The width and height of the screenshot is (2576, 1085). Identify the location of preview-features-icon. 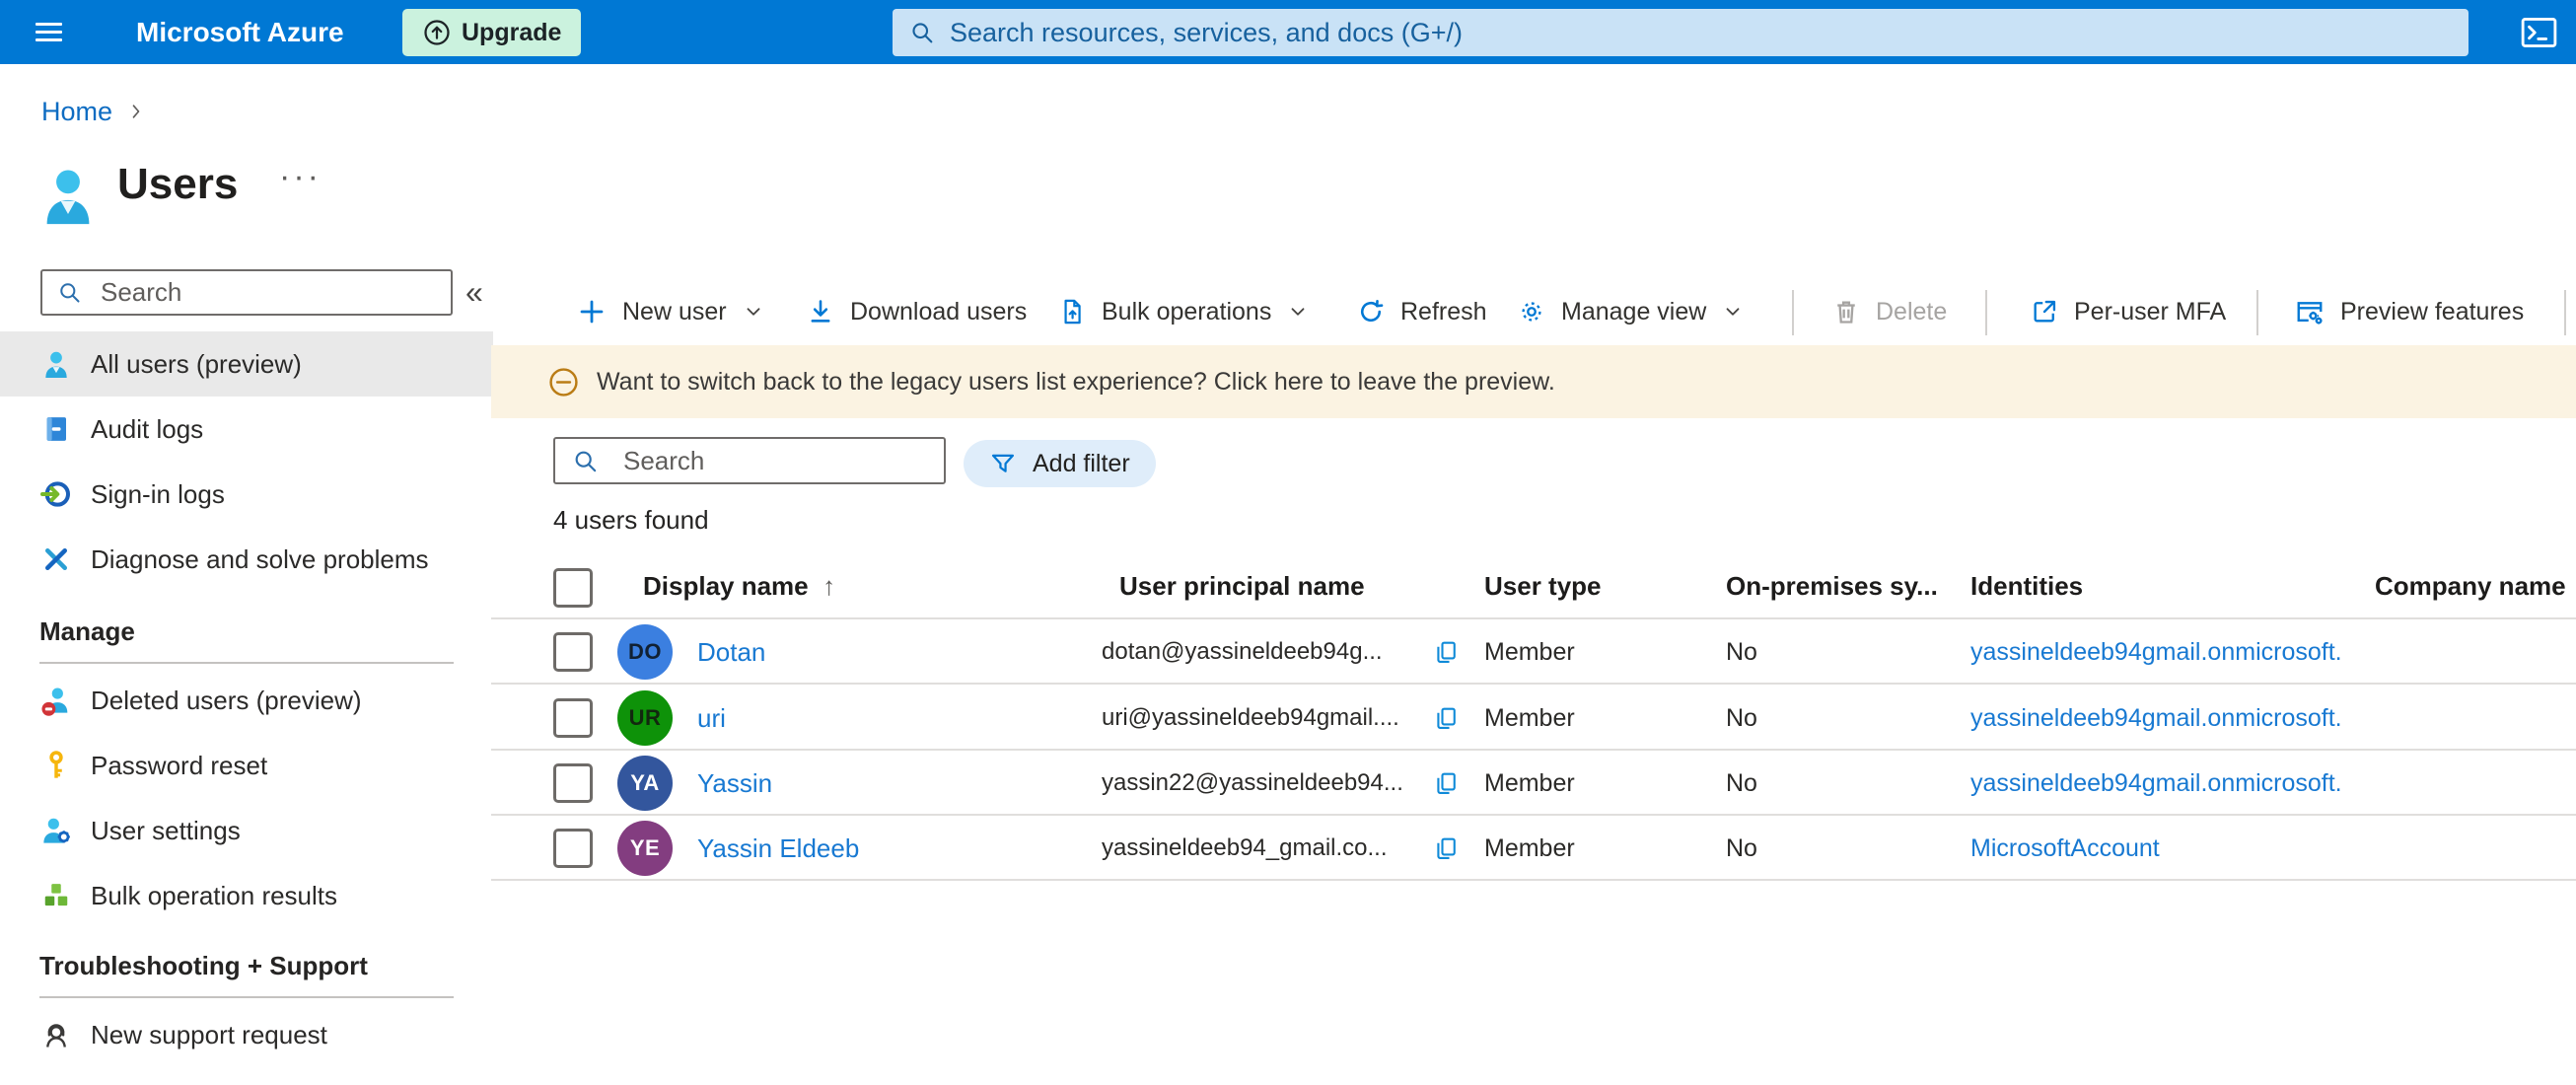
(2310, 311).